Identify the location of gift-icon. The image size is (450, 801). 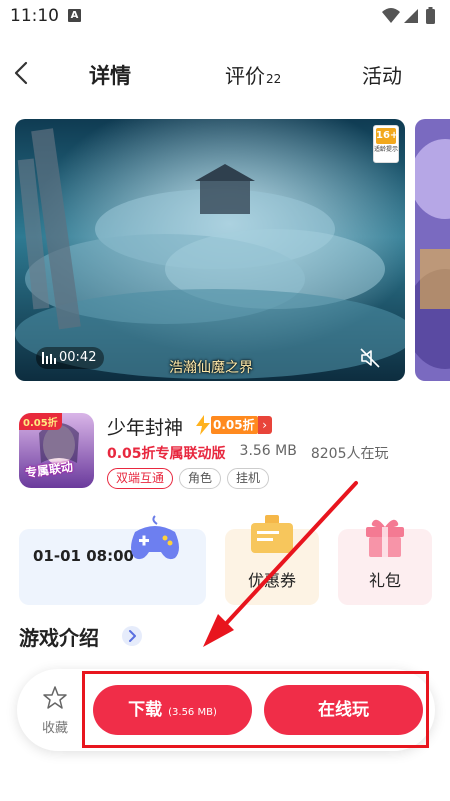
(385, 538).